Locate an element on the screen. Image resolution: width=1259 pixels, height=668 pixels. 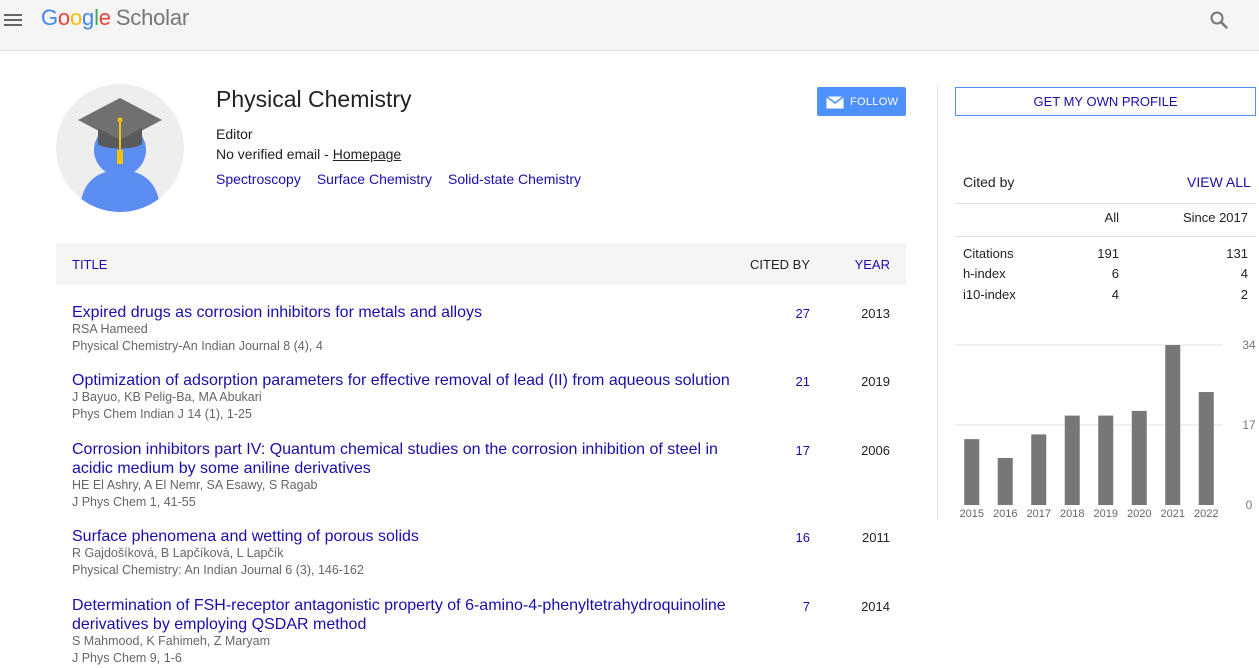
profile-email-line: No verified email - Homepage is located at coordinates (308, 154).